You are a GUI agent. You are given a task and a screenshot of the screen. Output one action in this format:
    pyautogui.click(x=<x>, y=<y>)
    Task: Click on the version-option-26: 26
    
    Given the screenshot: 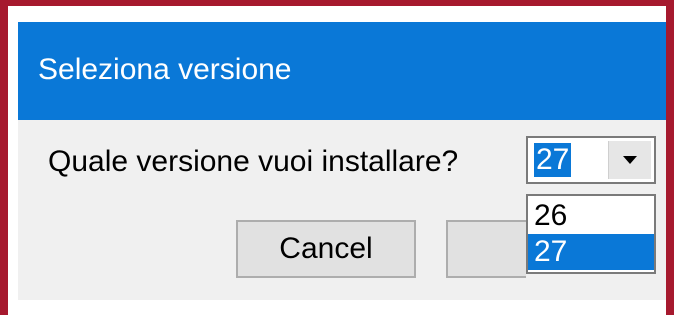 What is the action you would take?
    pyautogui.click(x=591, y=216)
    